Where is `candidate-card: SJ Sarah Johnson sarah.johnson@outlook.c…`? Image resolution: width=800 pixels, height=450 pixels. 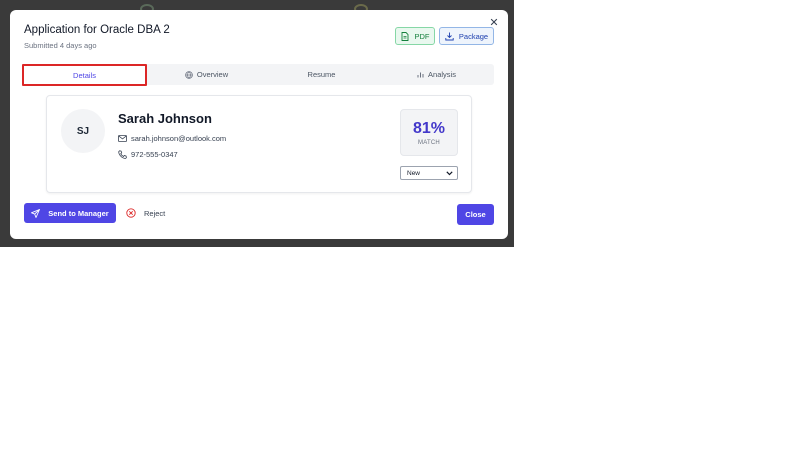
candidate-card: SJ Sarah Johnson sarah.johnson@outlook.c… is located at coordinates (259, 144).